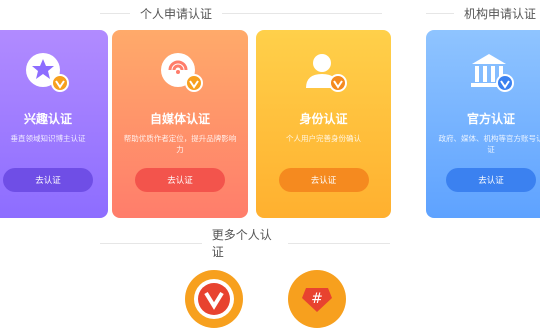  What do you see at coordinates (176, 13) in the screenshot?
I see `section-title-personal: 个人申请认证` at bounding box center [176, 13].